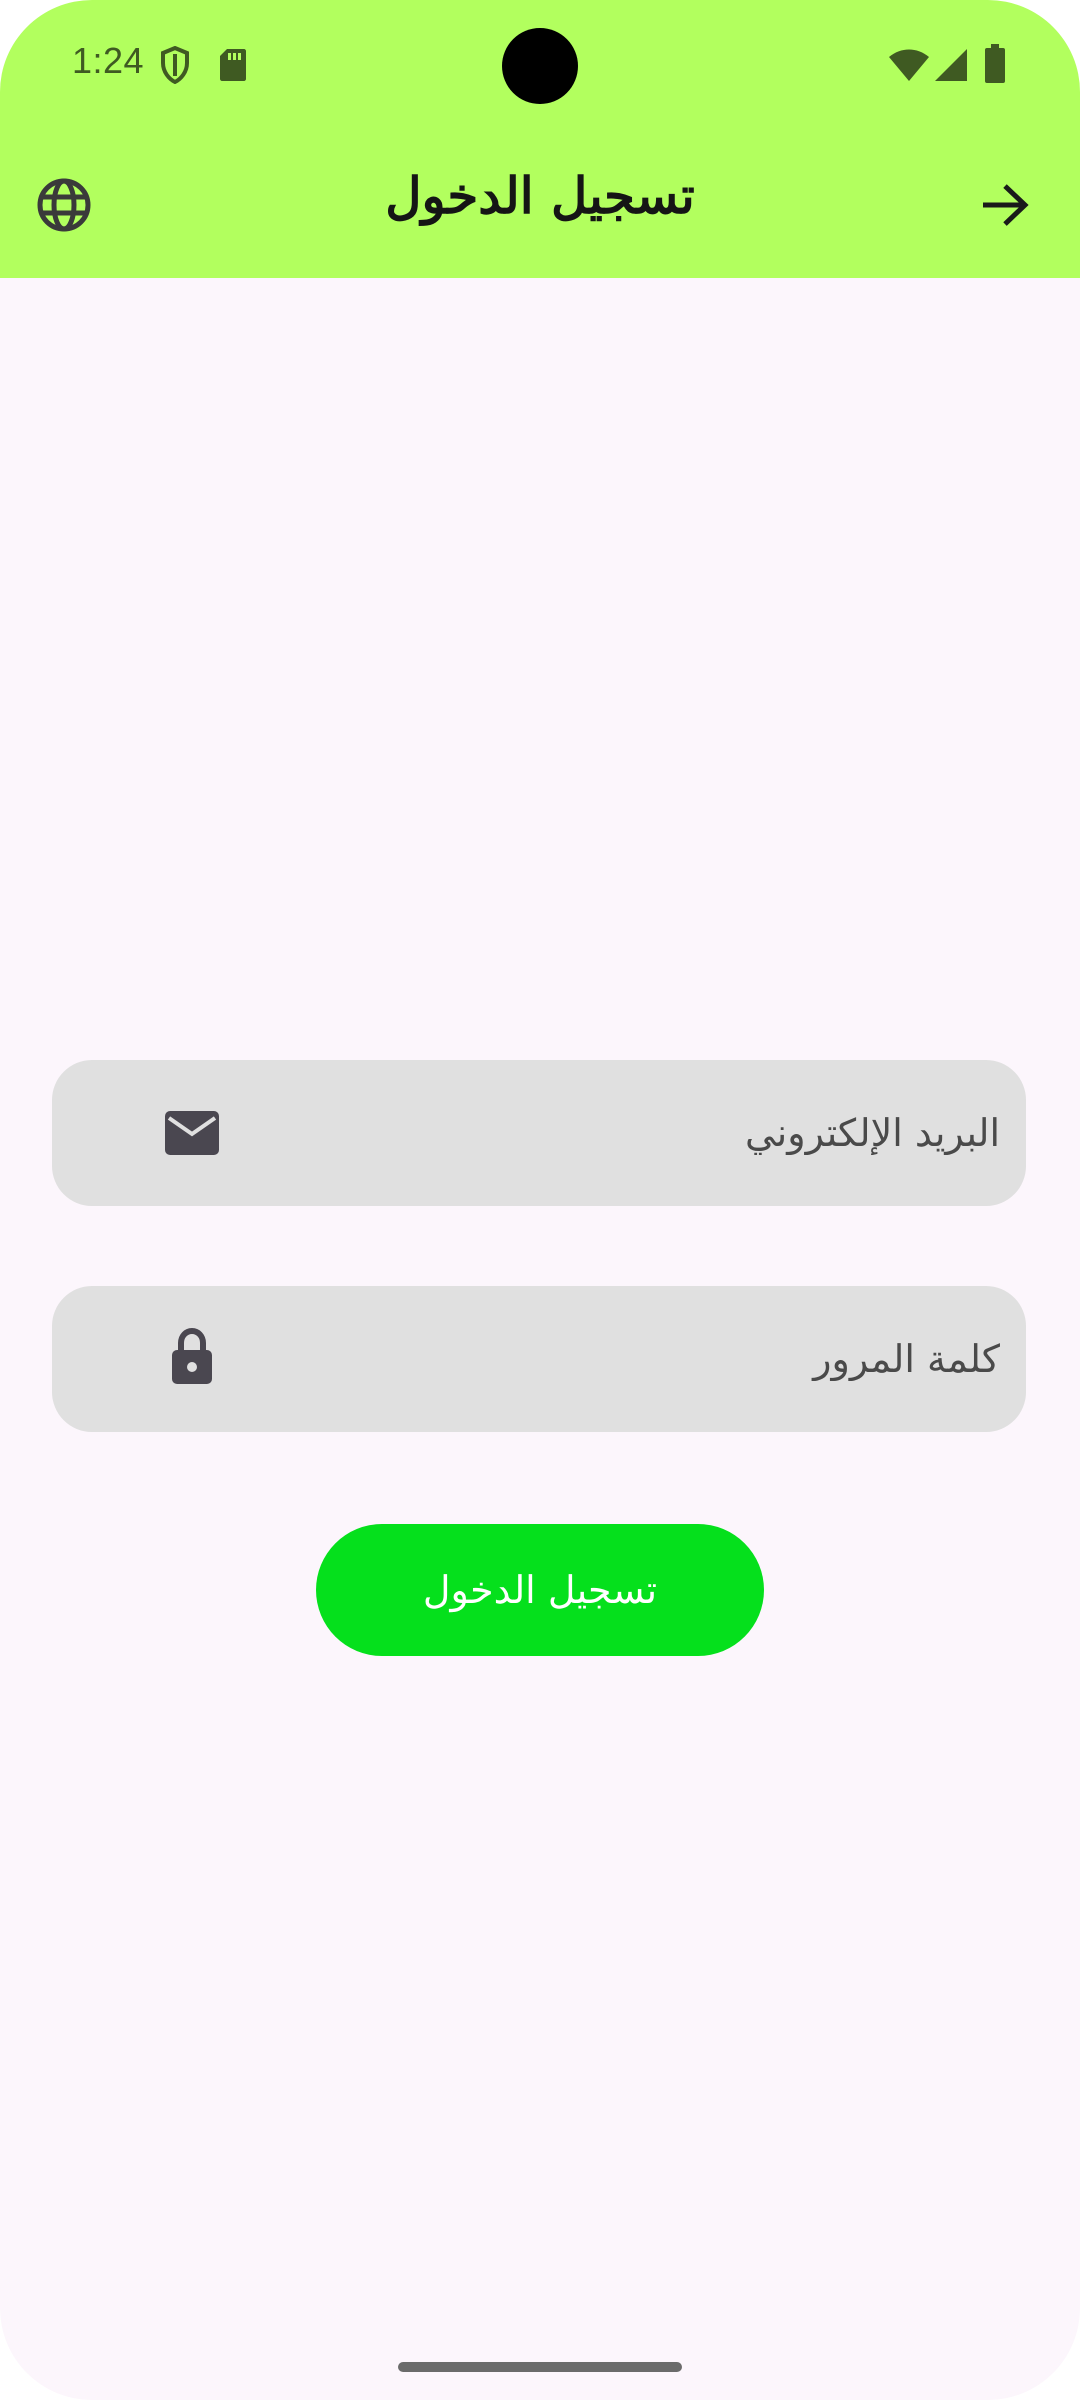 The width and height of the screenshot is (1080, 2400). I want to click on email-field, so click(539, 1133).